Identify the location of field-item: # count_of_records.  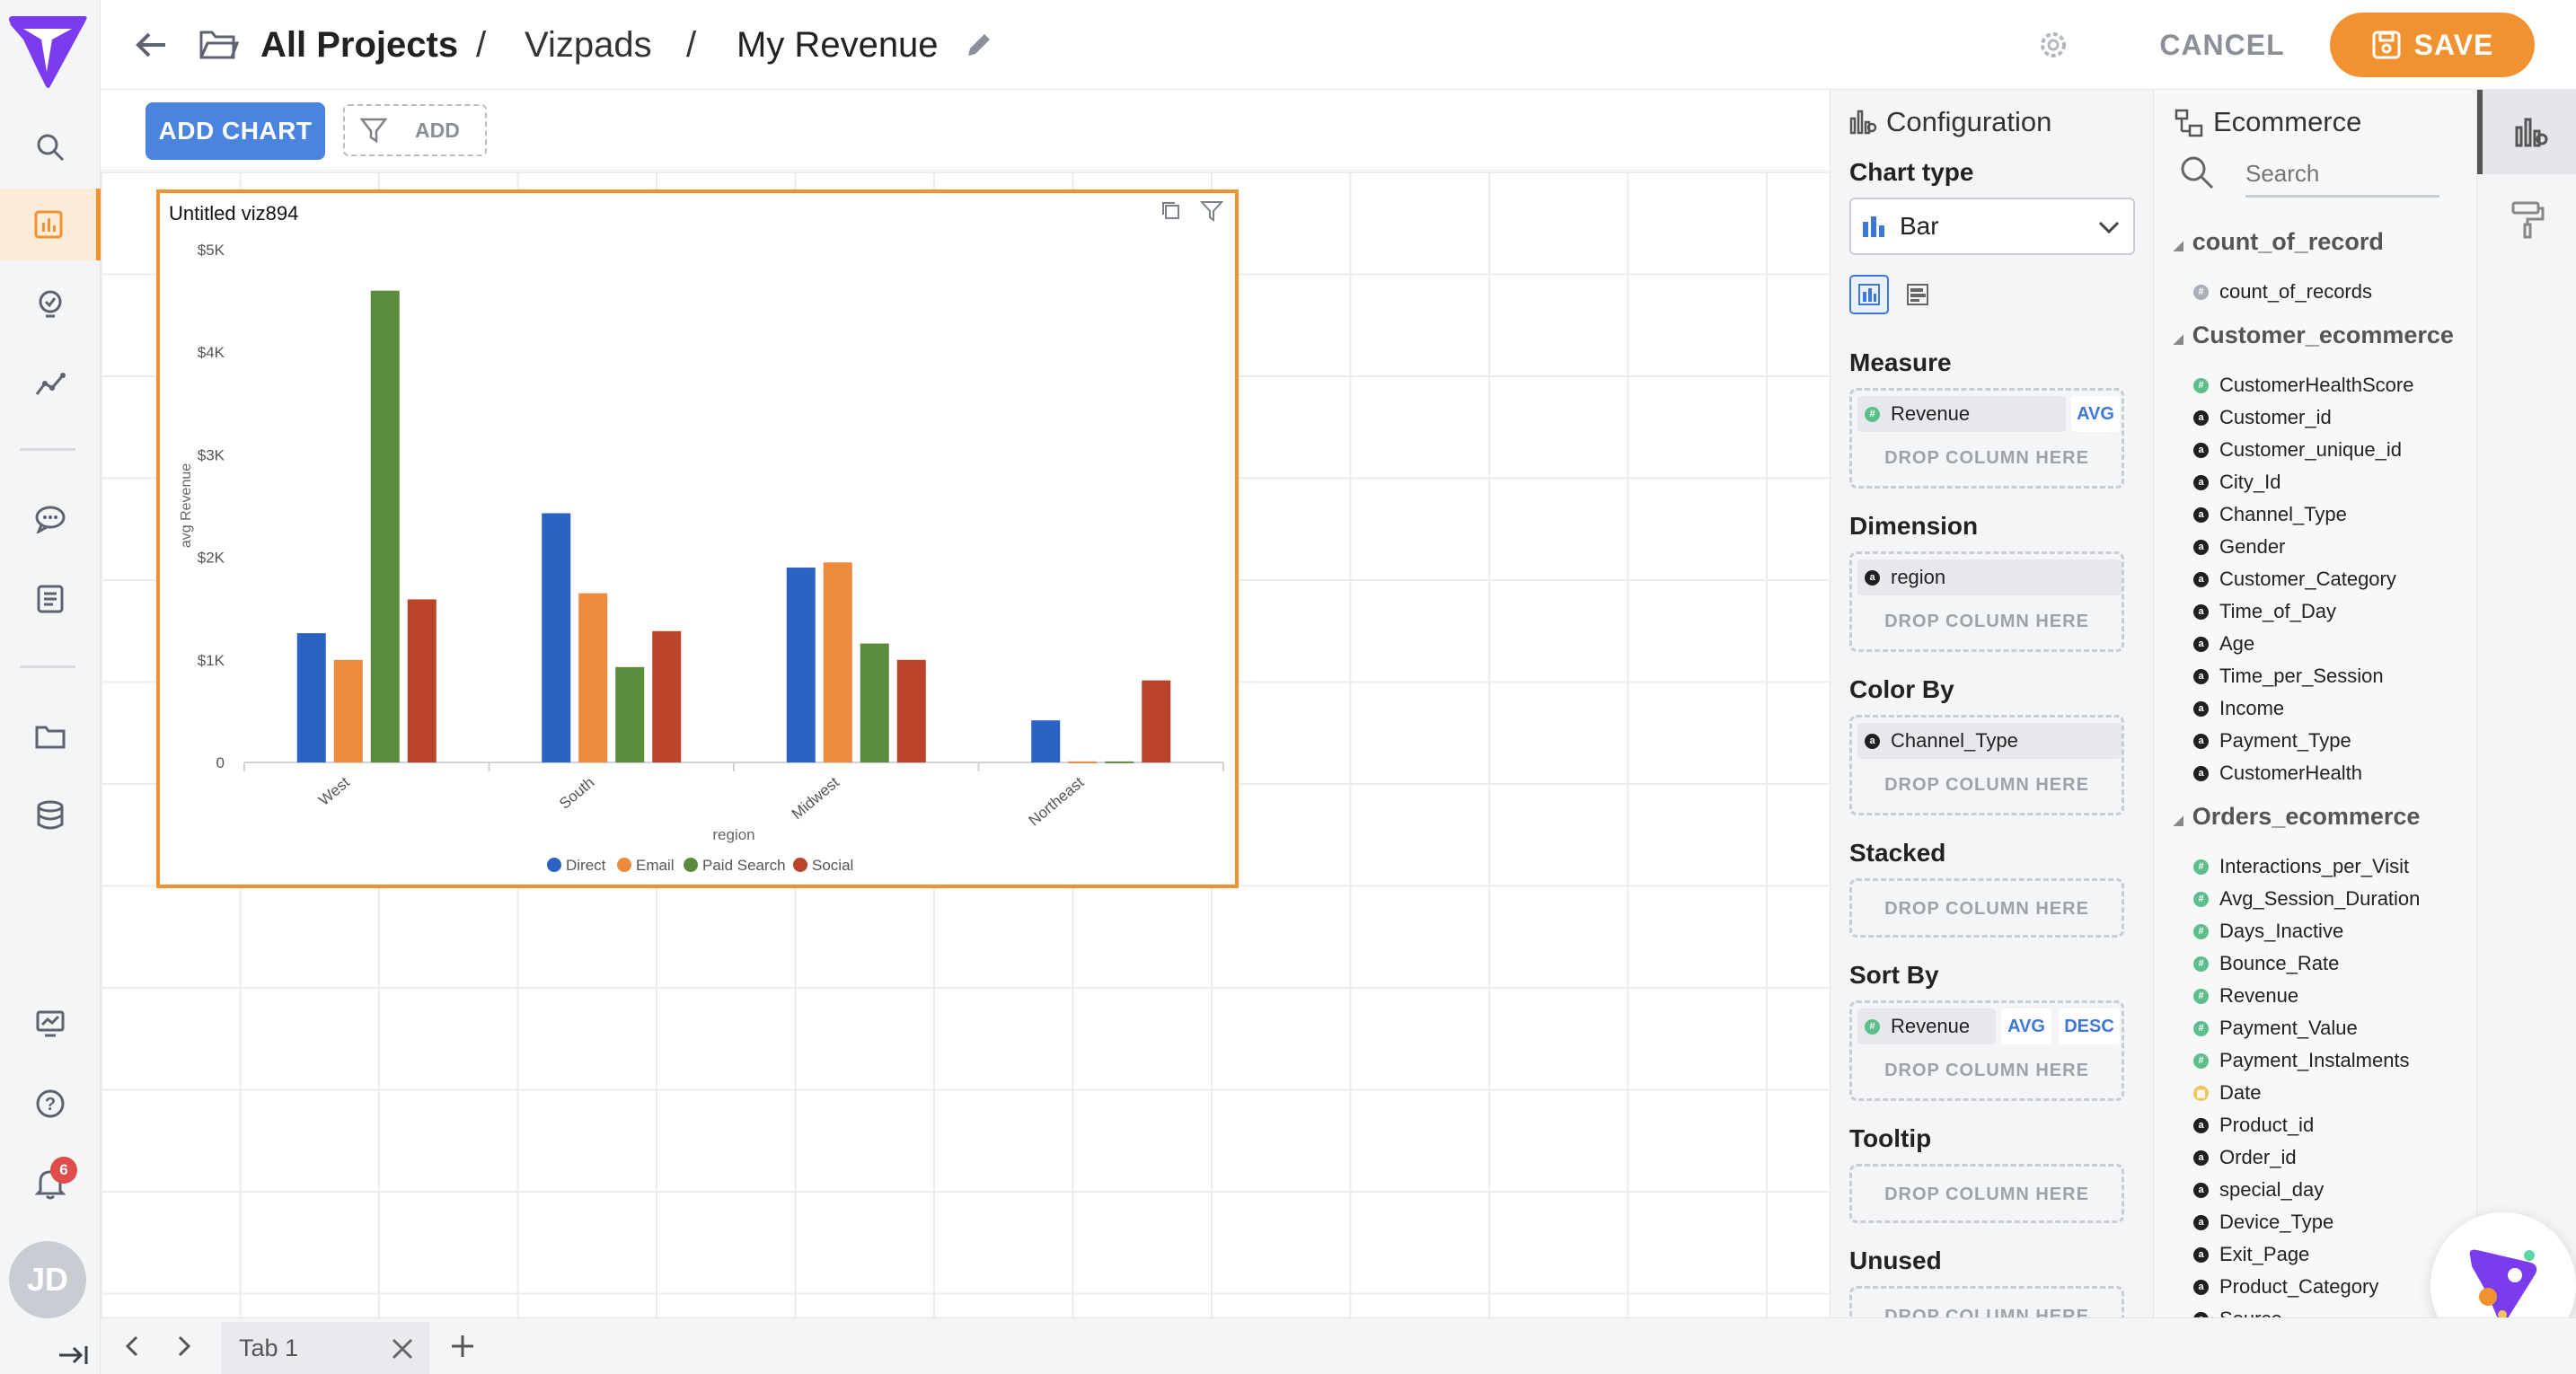
(2282, 292).